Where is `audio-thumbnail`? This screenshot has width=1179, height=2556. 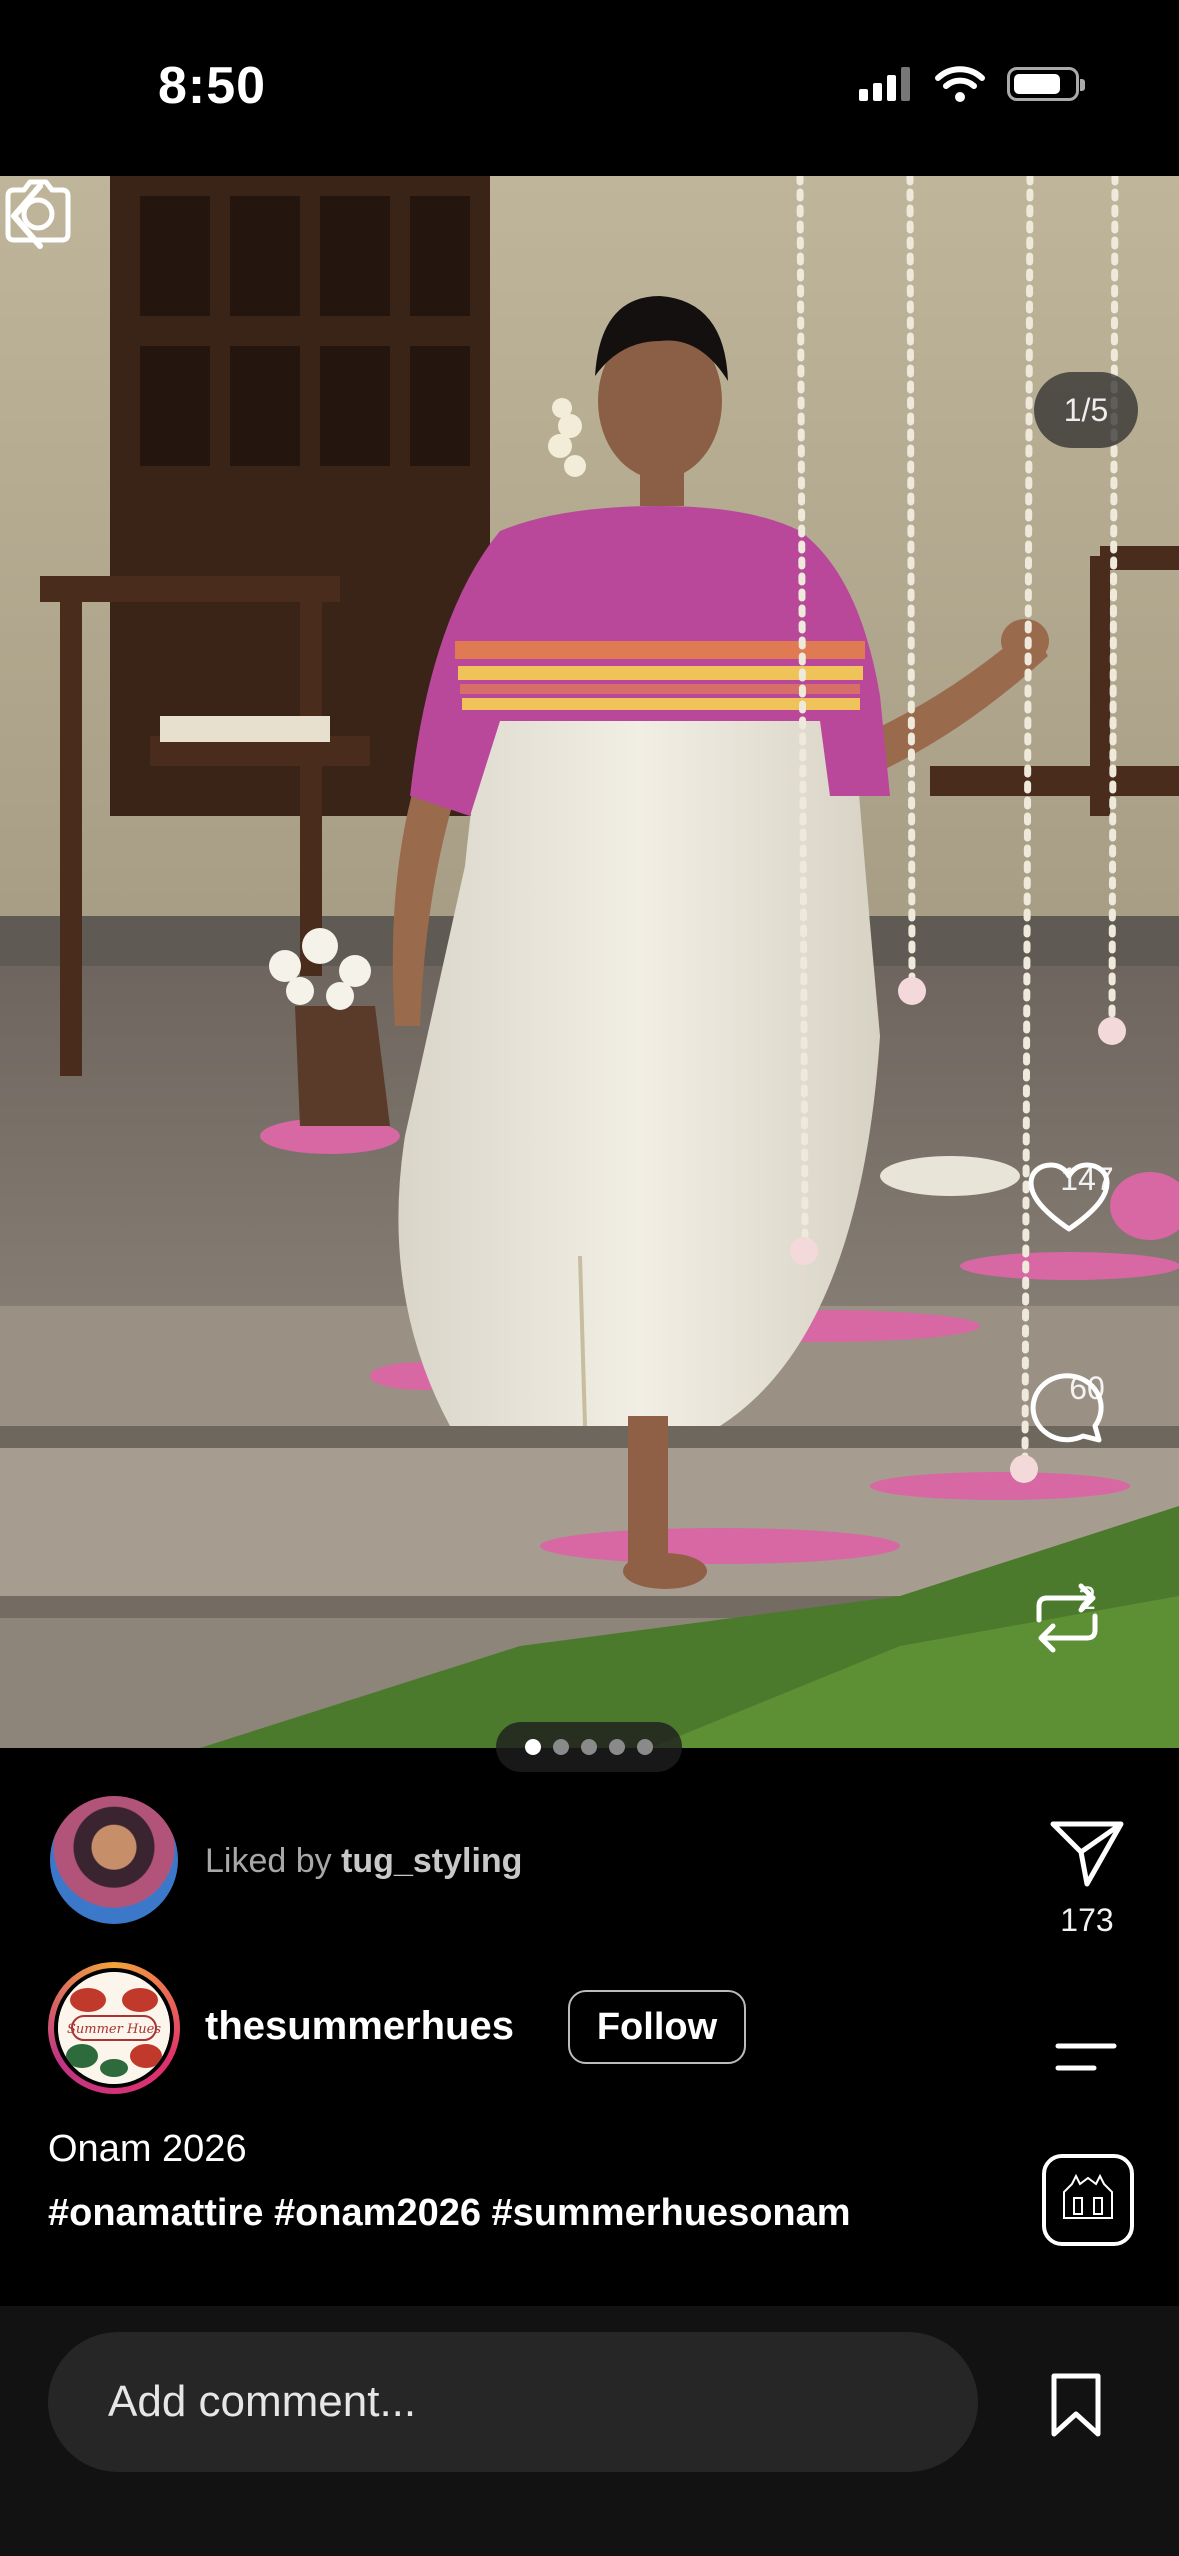
audio-thumbnail is located at coordinates (1088, 2200).